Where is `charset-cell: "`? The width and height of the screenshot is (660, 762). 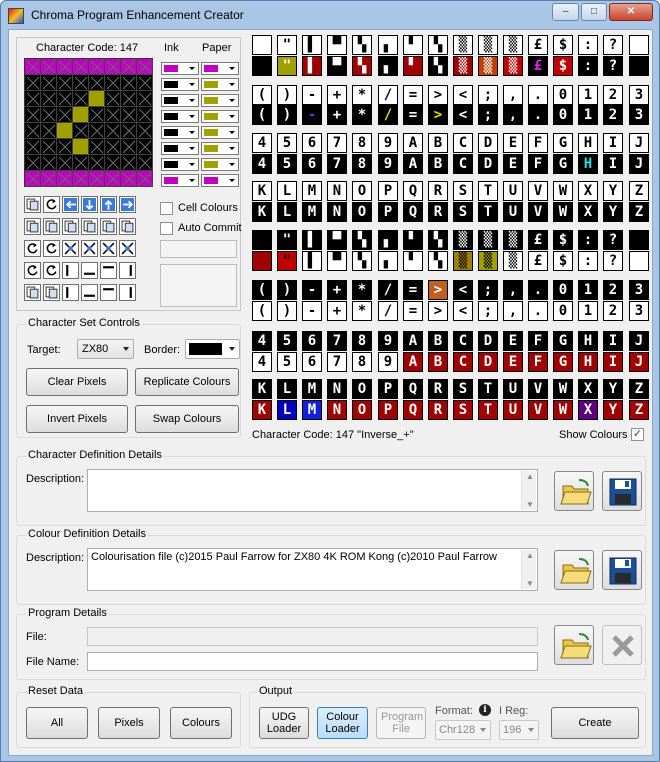
charset-cell: " is located at coordinates (287, 261).